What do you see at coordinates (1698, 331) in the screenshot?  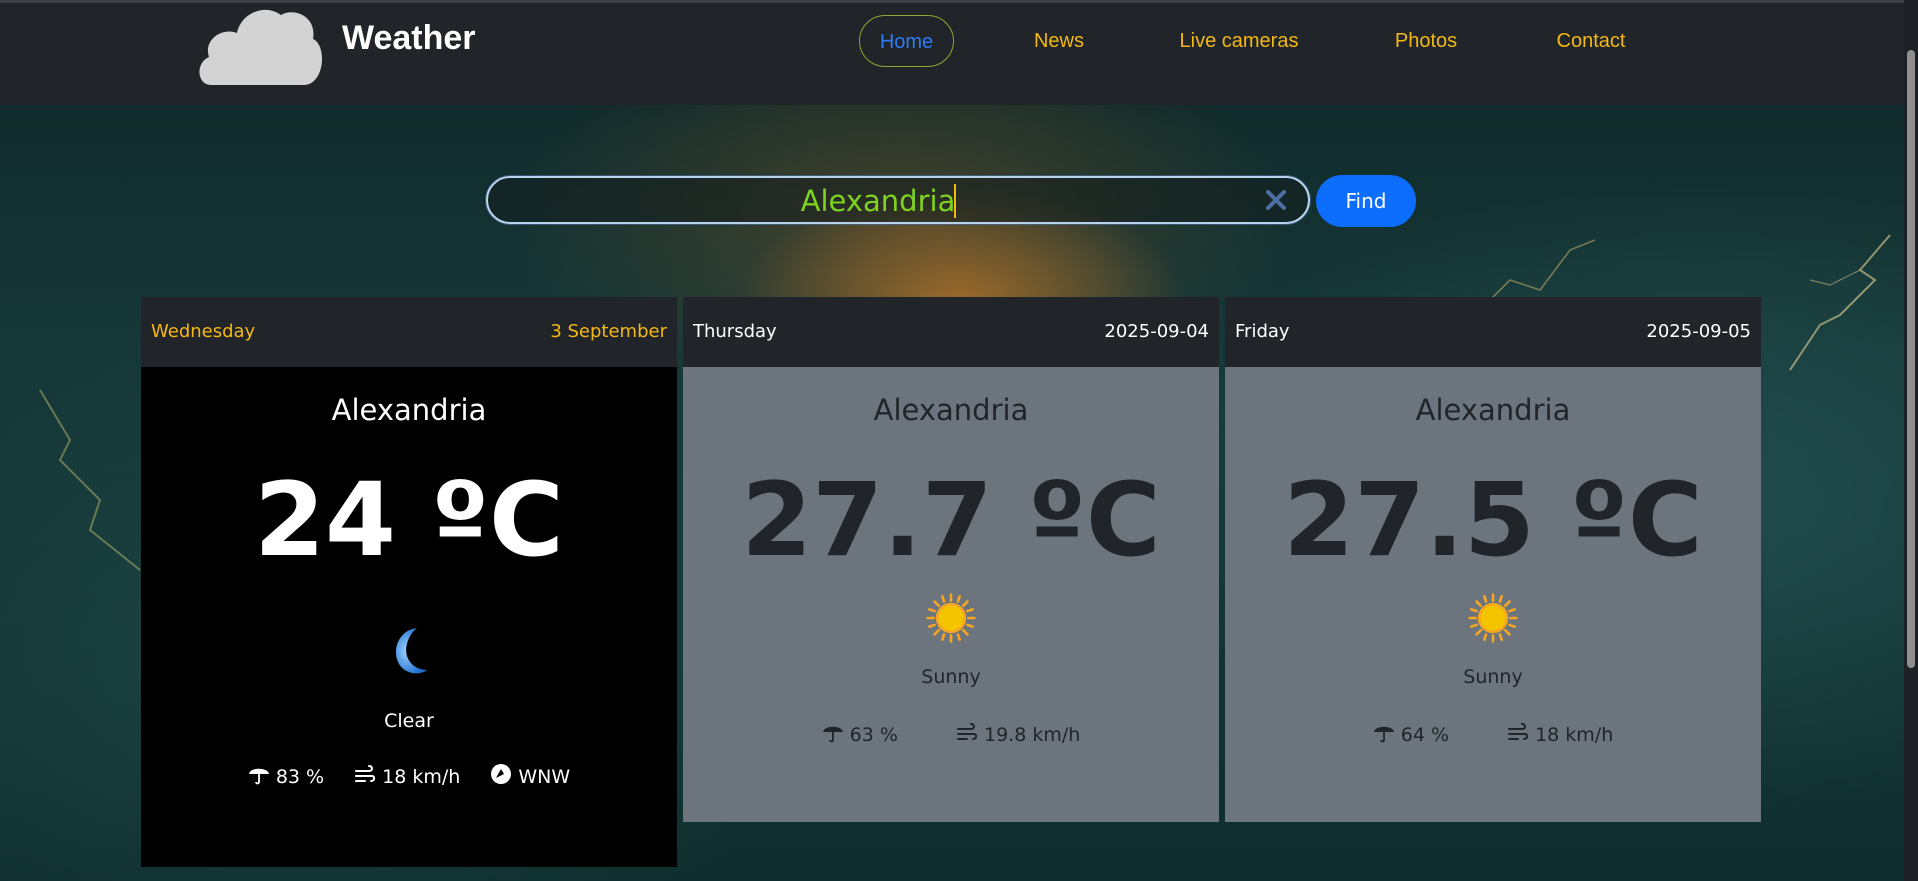 I see `card-date: 2025-09-05` at bounding box center [1698, 331].